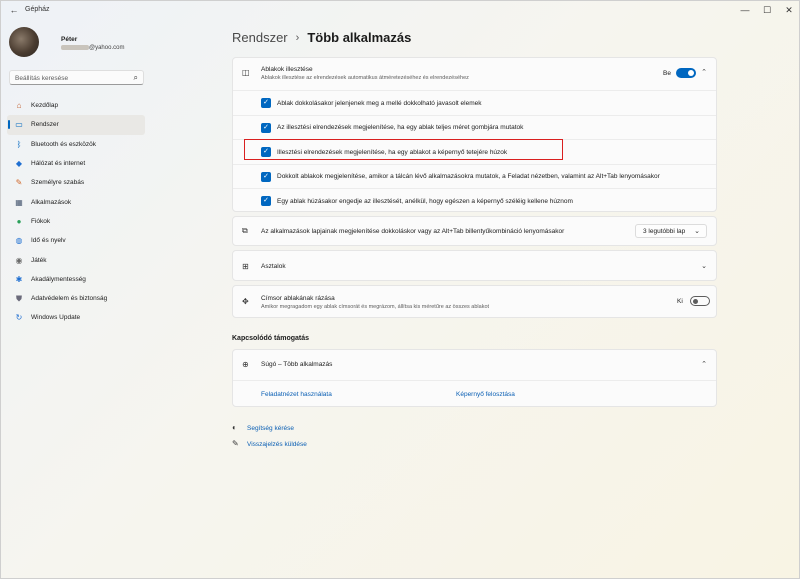 The height and width of the screenshot is (579, 800). Describe the element at coordinates (75, 47) in the screenshot. I see `email-redacted` at that location.